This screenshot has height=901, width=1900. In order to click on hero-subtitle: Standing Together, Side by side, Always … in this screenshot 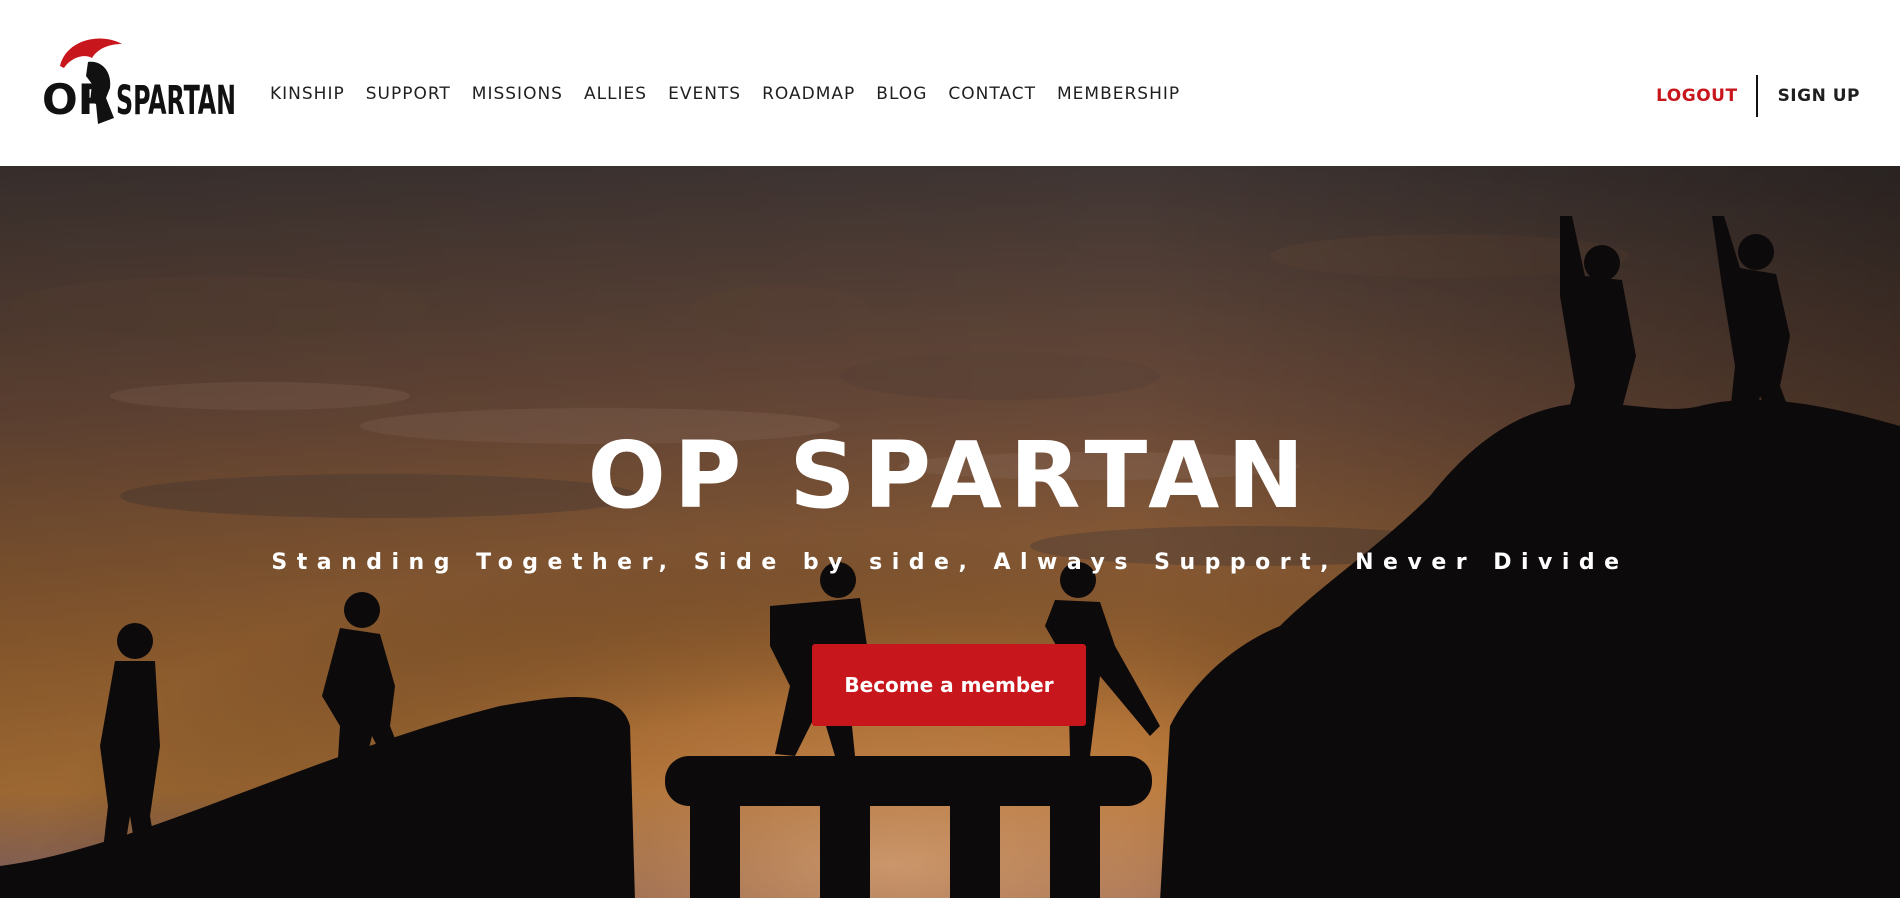, I will do `click(950, 562)`.